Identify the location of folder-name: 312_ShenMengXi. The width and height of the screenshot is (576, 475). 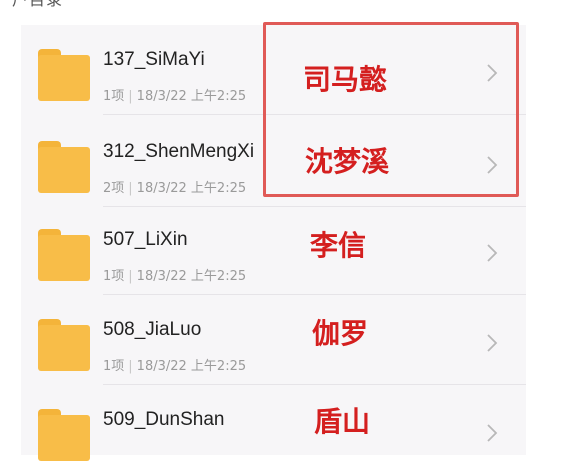
(179, 151).